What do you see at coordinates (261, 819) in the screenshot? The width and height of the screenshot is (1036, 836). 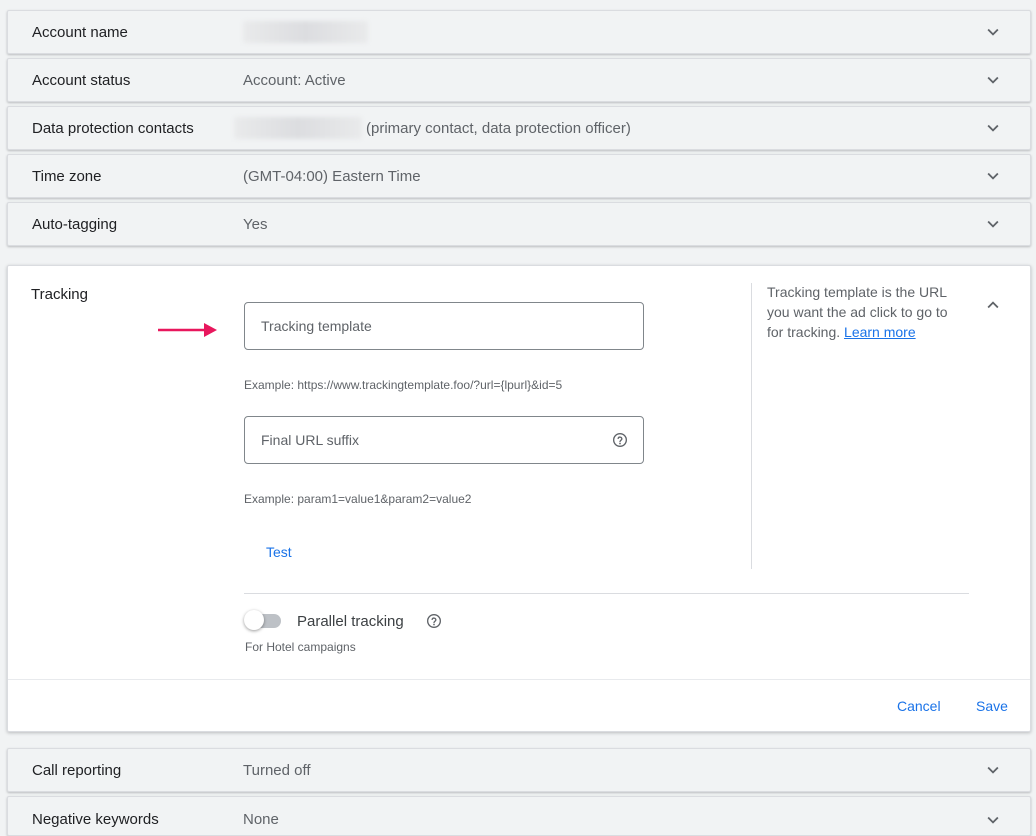 I see `setting-value: None` at bounding box center [261, 819].